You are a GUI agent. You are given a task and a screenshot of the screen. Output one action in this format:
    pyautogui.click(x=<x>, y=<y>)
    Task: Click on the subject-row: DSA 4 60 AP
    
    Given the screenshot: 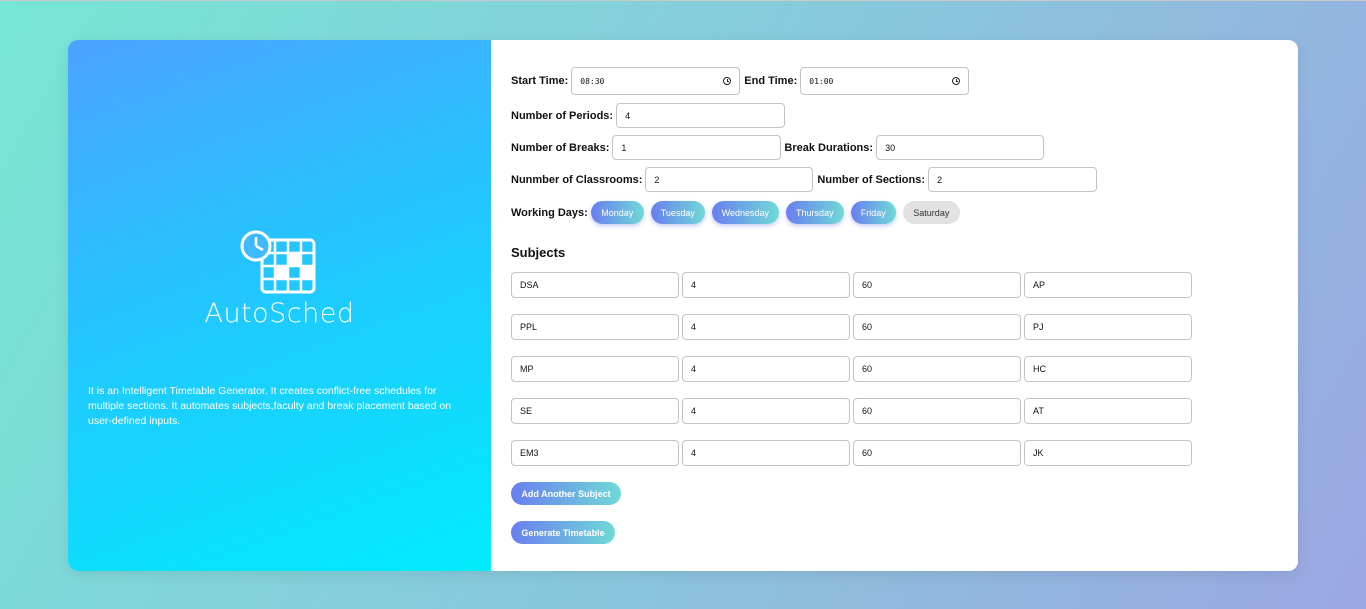 What is the action you would take?
    pyautogui.click(x=853, y=285)
    